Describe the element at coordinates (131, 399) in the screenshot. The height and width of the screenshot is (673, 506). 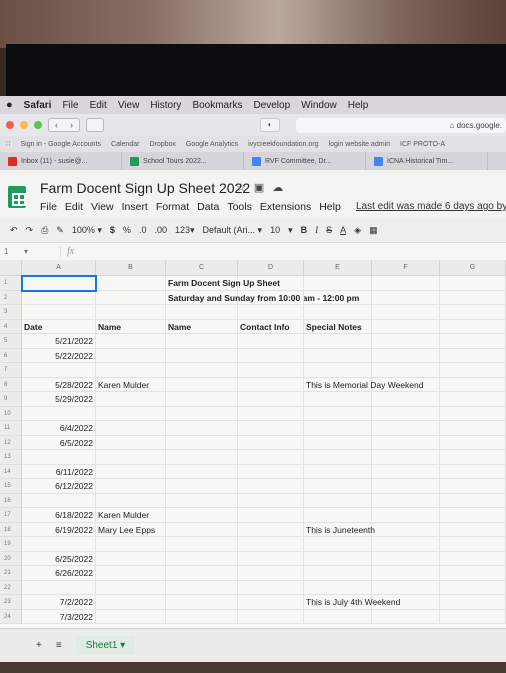
I see `cell-b9` at that location.